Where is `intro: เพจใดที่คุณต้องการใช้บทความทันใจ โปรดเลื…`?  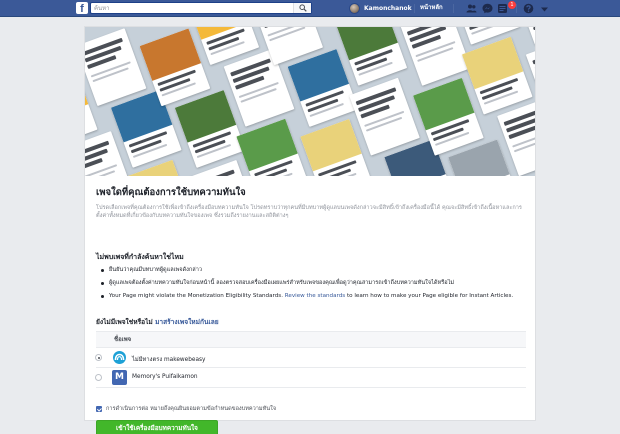 intro: เพจใดที่คุณต้องการใช้บทความทันใจ โปรดเลื… is located at coordinates (311, 202).